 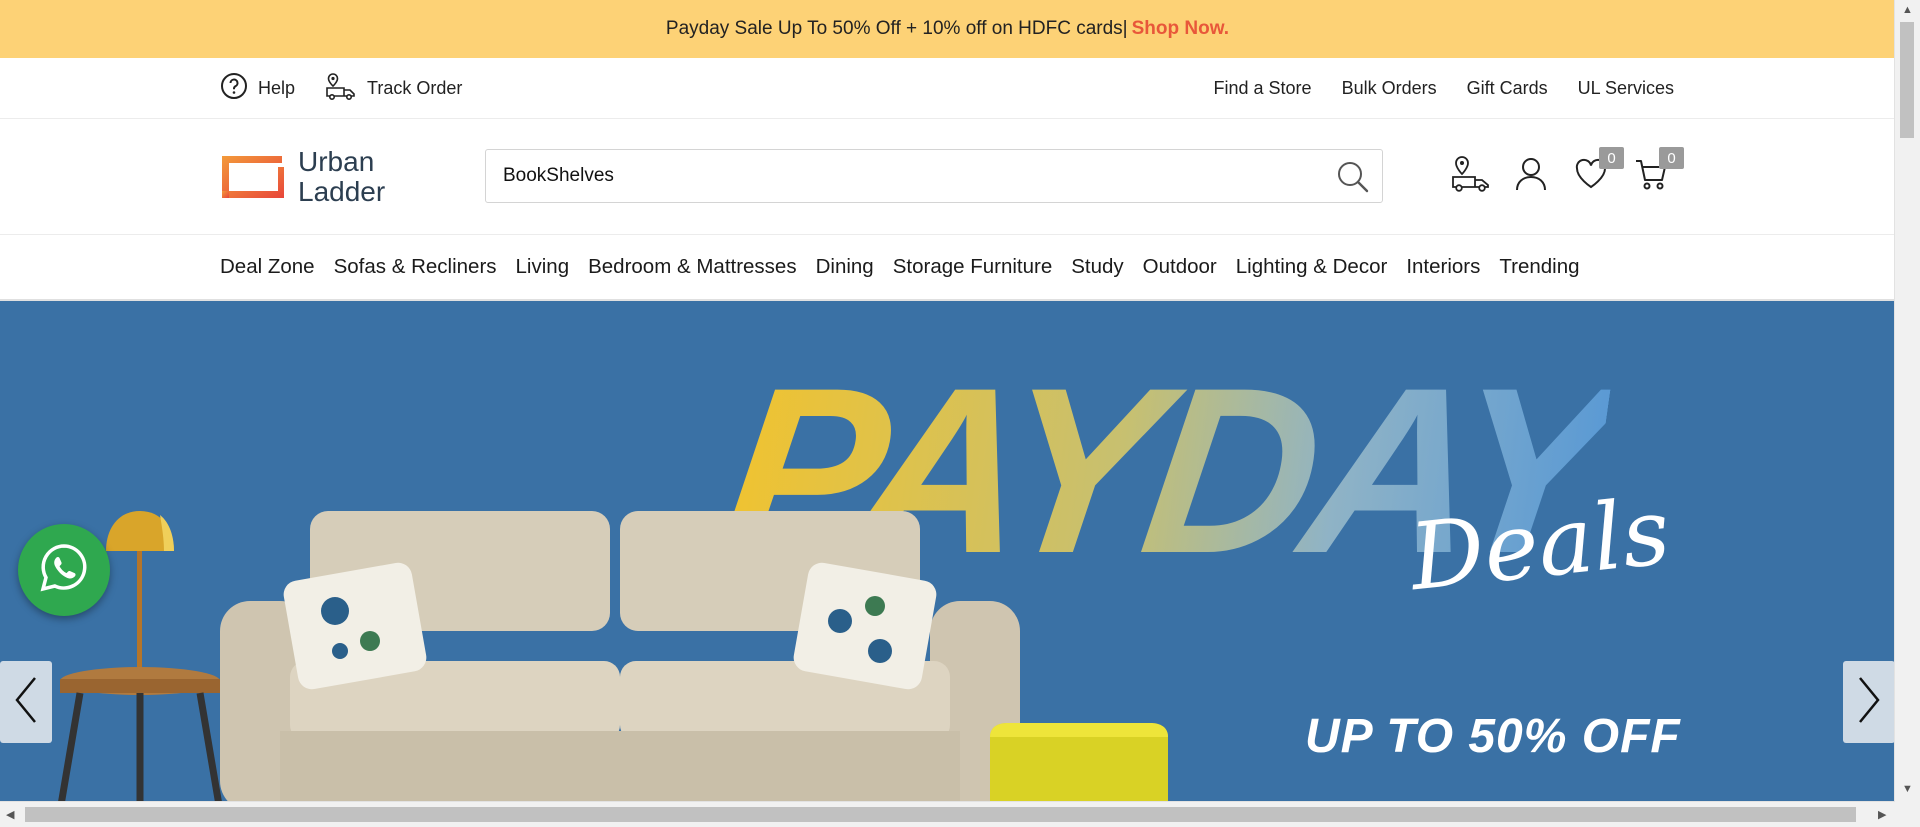 What do you see at coordinates (1626, 88) in the screenshot?
I see `ul-services-link: UL Services` at bounding box center [1626, 88].